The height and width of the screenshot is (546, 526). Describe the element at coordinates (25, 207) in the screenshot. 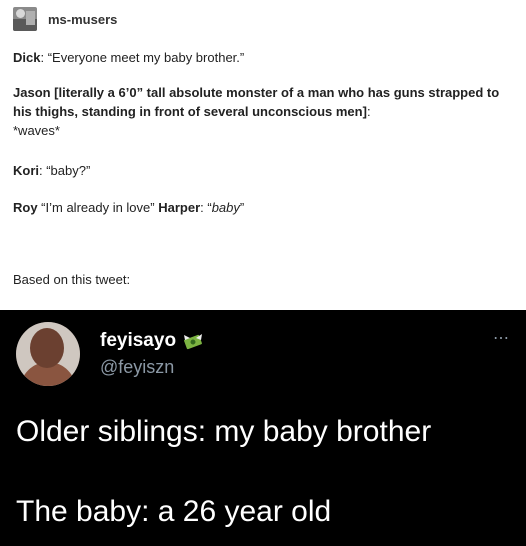

I see `speaker-roy: Roy` at that location.